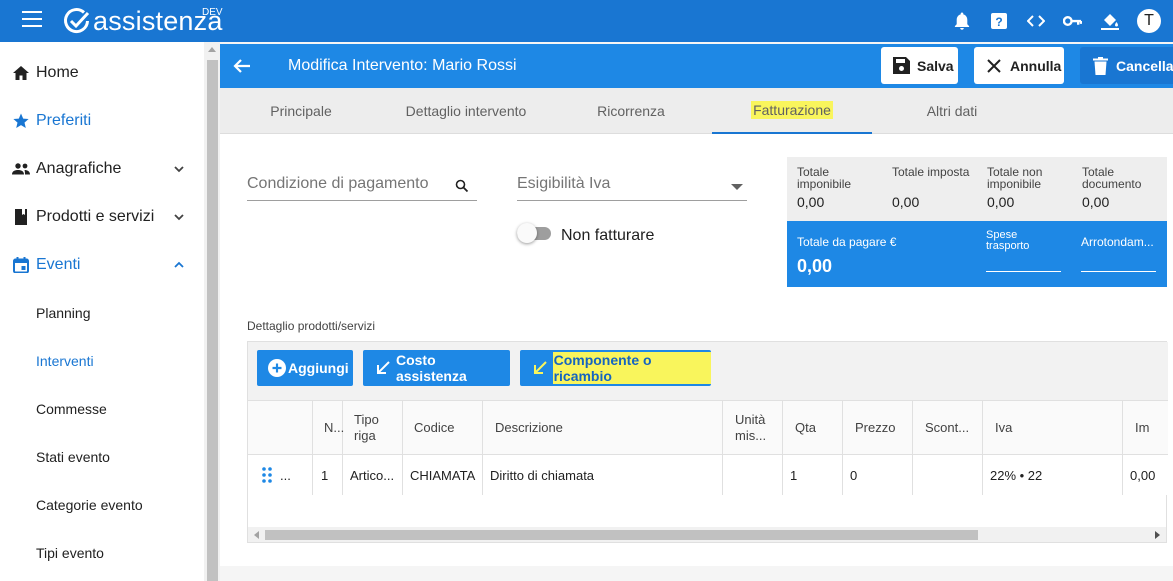 This screenshot has width=1173, height=581. I want to click on column-header-prezzo: Prezzo, so click(878, 428).